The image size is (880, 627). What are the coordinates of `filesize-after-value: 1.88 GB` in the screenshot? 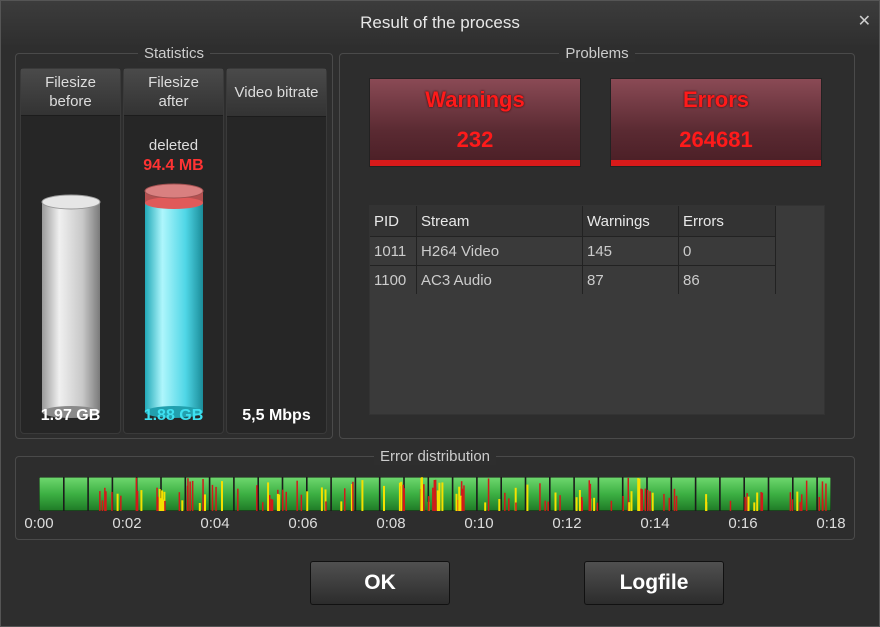 It's located at (173, 415).